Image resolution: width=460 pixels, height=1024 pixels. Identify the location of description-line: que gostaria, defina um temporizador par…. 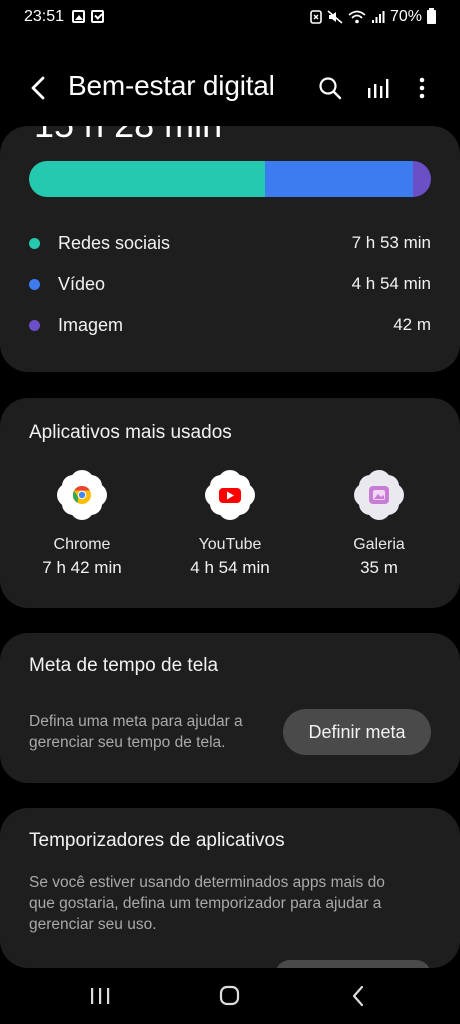
(205, 903).